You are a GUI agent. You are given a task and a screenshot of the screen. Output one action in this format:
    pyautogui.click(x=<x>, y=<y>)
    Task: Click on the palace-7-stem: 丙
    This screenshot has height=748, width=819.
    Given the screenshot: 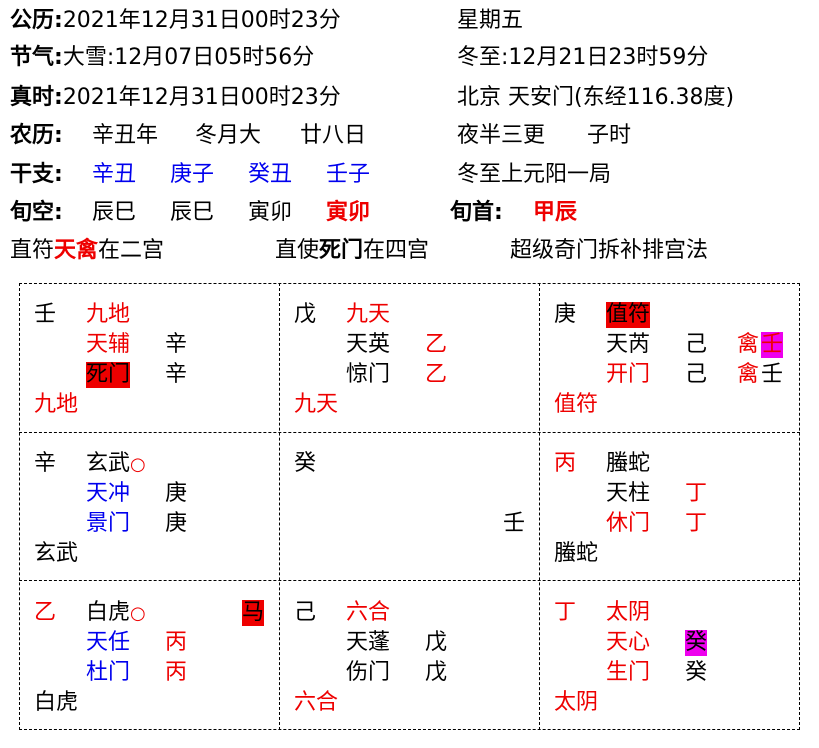 What is the action you would take?
    pyautogui.click(x=565, y=463)
    